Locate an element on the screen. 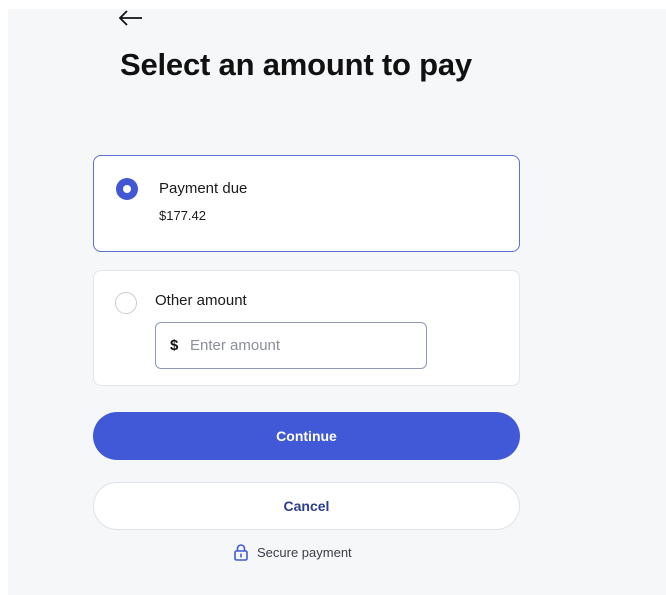  amount-field: $ is located at coordinates (291, 345).